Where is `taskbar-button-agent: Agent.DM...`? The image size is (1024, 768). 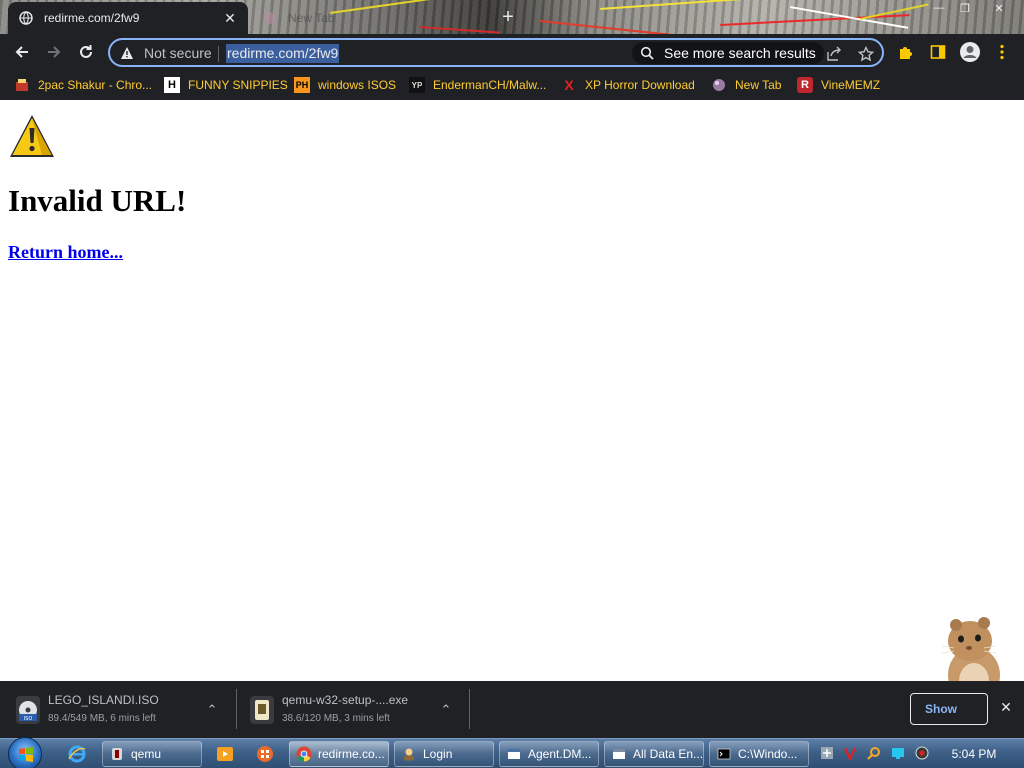
taskbar-button-agent: Agent.DM... is located at coordinates (549, 754).